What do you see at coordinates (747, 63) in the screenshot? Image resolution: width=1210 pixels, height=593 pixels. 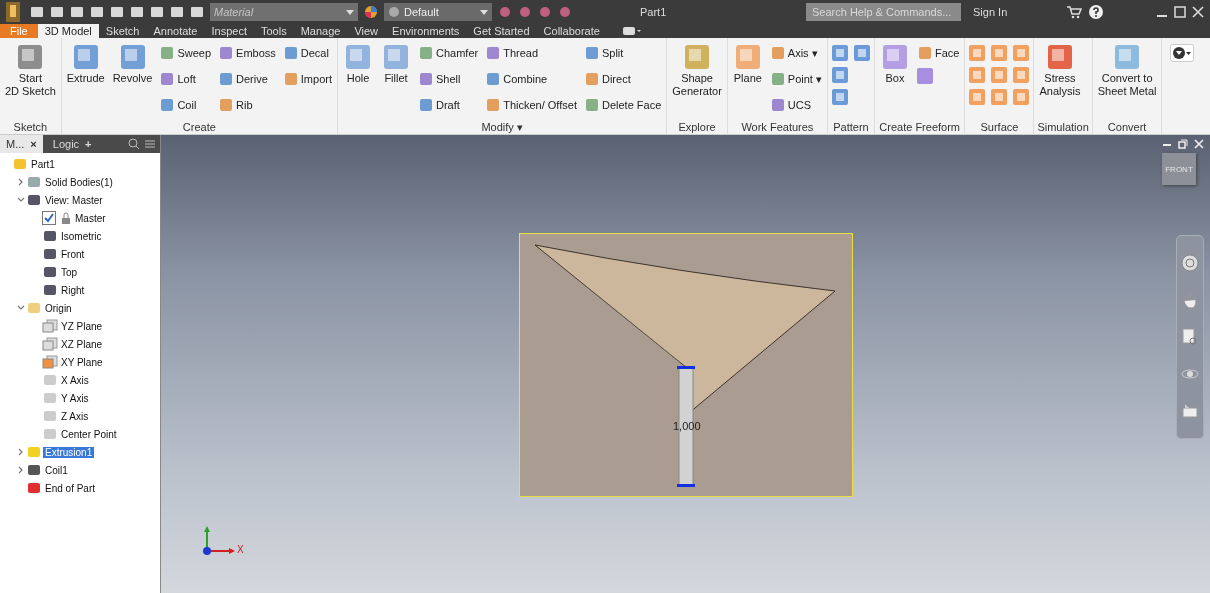 I see `ribbon-button: Plane` at bounding box center [747, 63].